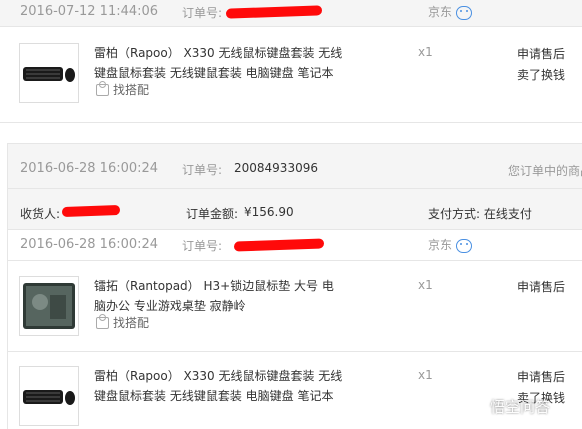 This screenshot has height=429, width=582. I want to click on receiver-label: 收货人:, so click(40, 214).